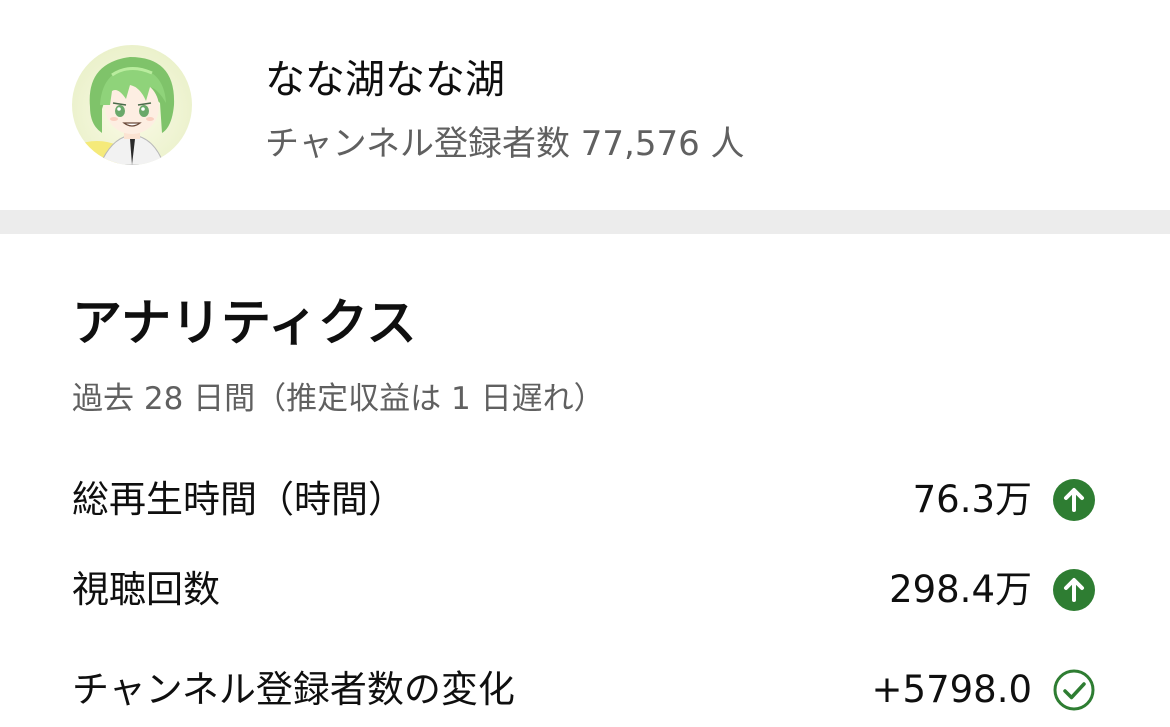 This screenshot has width=1170, height=727. What do you see at coordinates (244, 323) in the screenshot?
I see `analytics-title: アナリティクス` at bounding box center [244, 323].